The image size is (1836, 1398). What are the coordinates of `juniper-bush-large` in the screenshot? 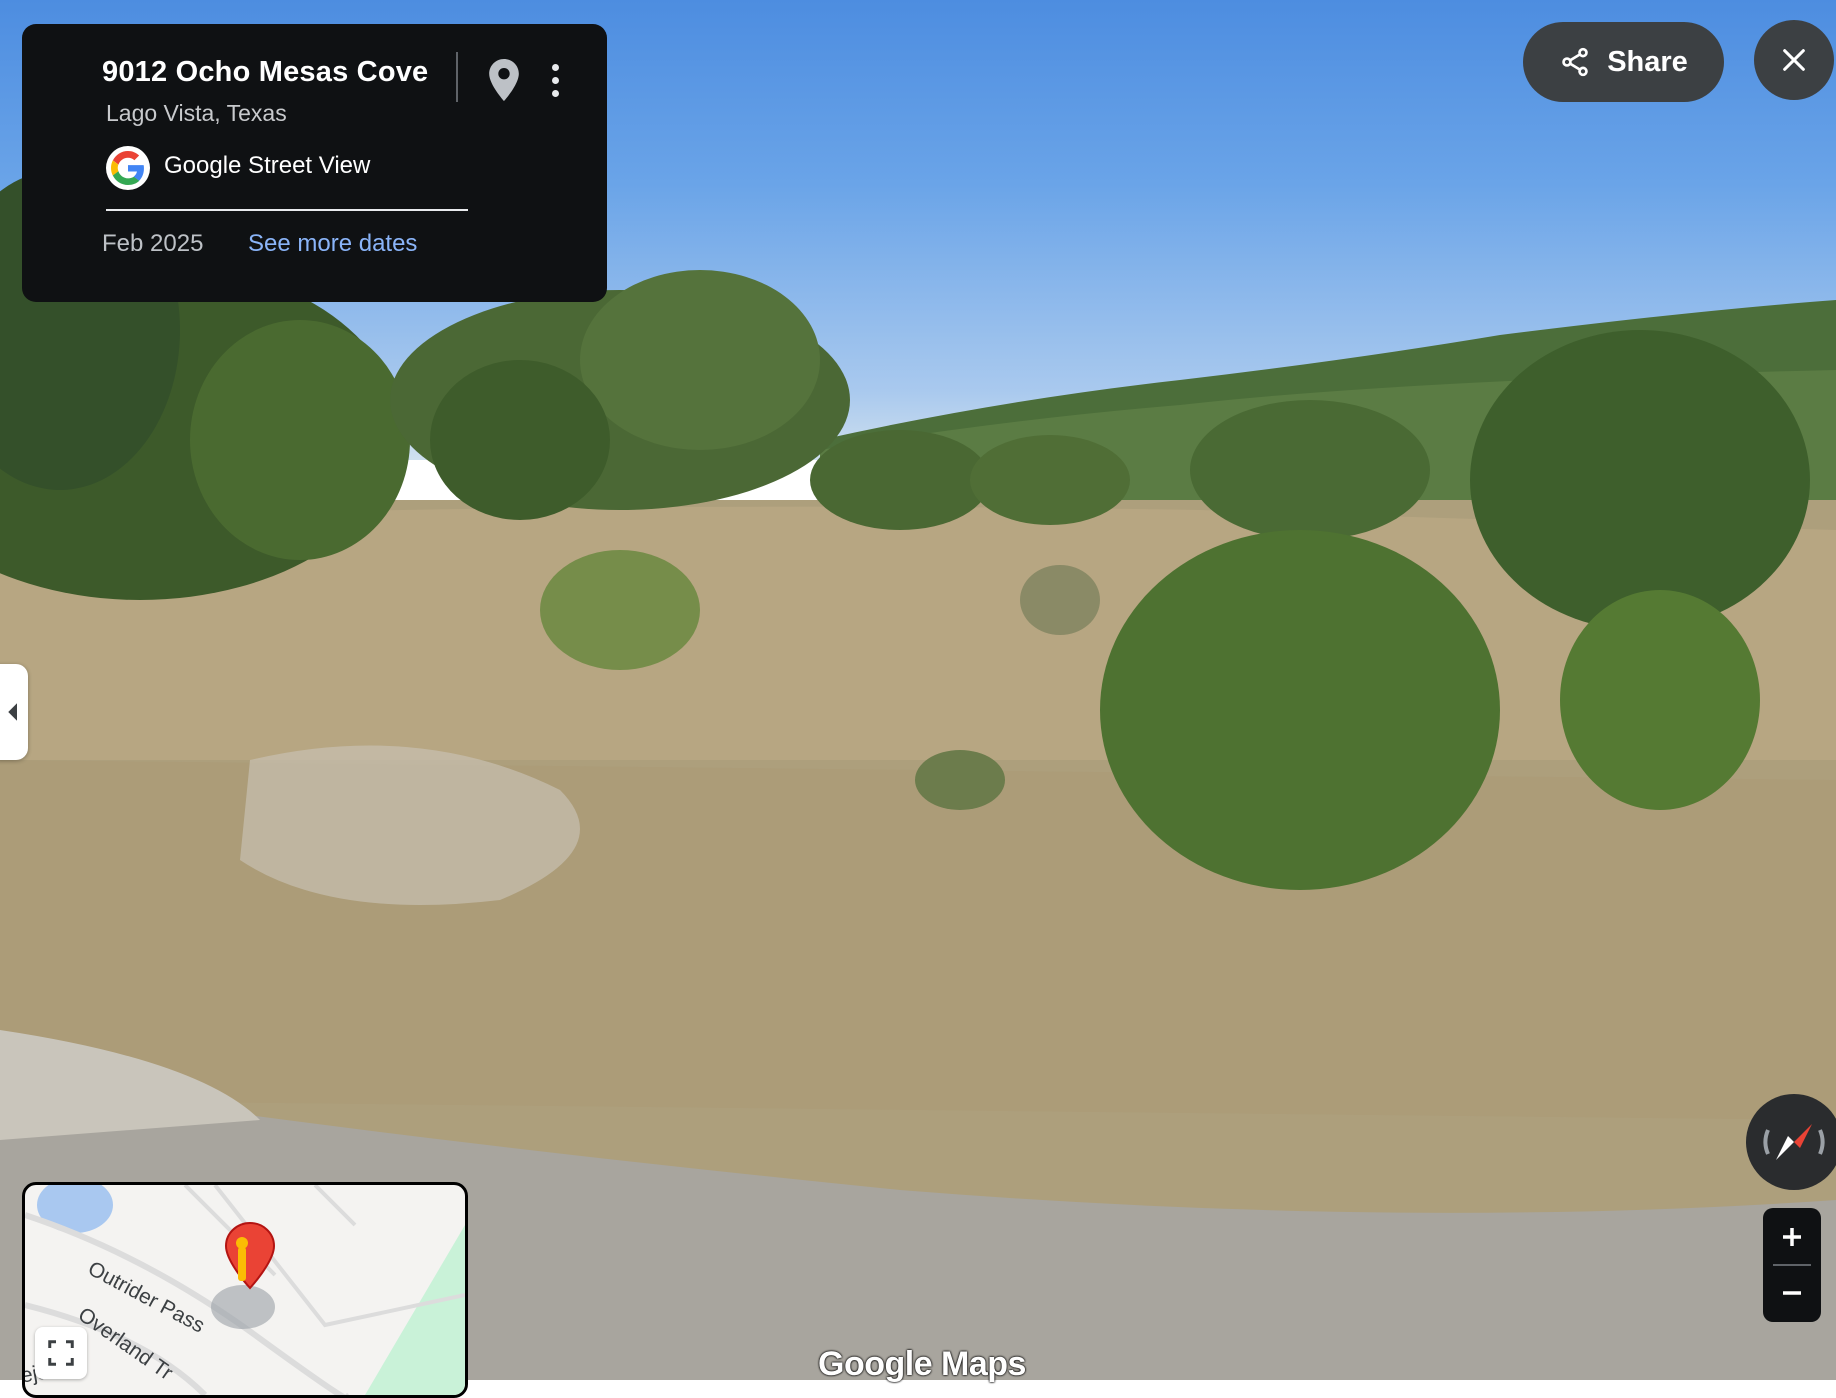 It's located at (1300, 710).